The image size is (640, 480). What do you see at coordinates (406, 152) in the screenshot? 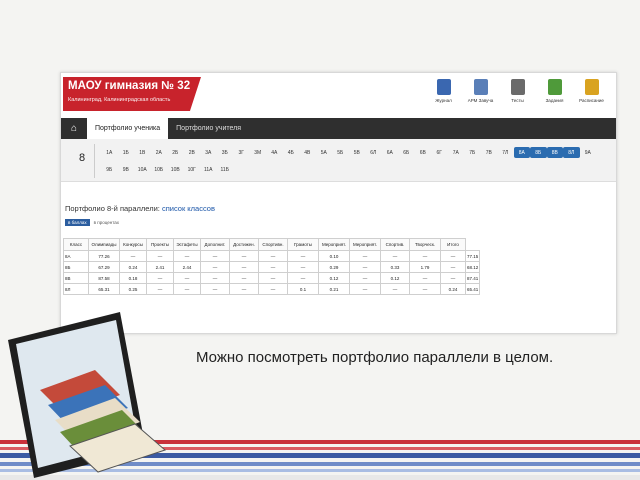
I see `class-button: 6Б` at bounding box center [406, 152].